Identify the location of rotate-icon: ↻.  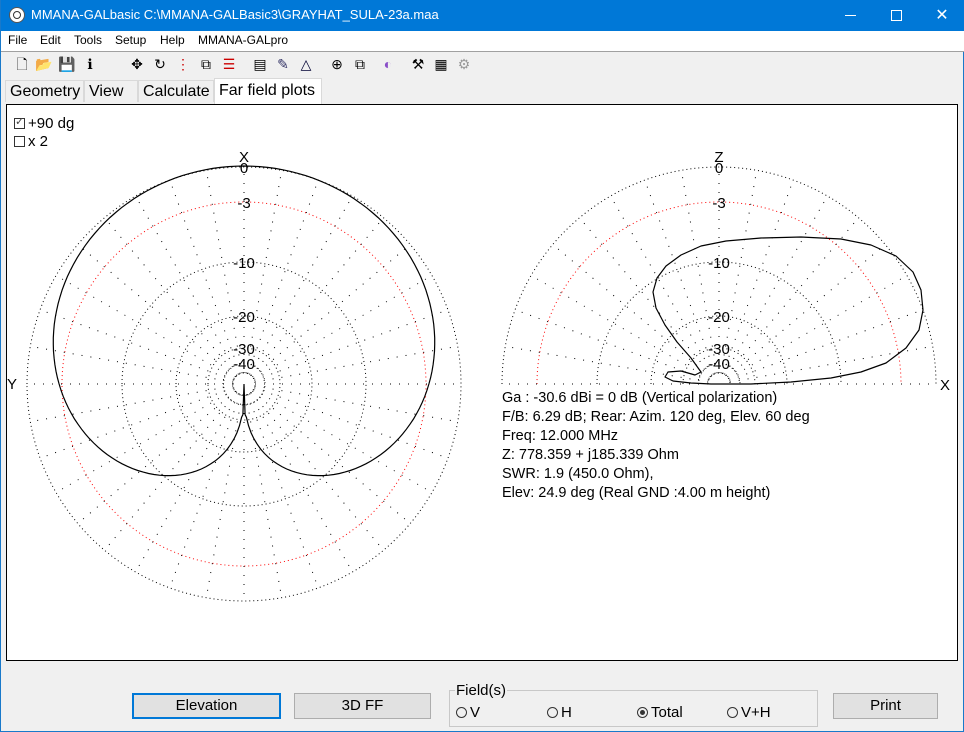
(160, 64).